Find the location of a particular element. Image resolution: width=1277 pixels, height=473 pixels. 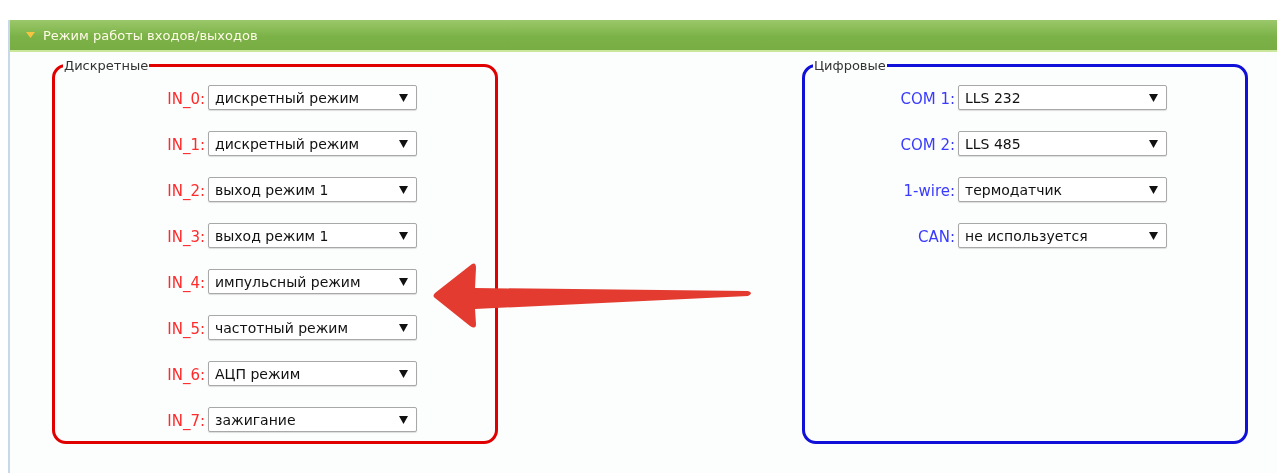

dropdown: LLS 232 is located at coordinates (1062, 97).